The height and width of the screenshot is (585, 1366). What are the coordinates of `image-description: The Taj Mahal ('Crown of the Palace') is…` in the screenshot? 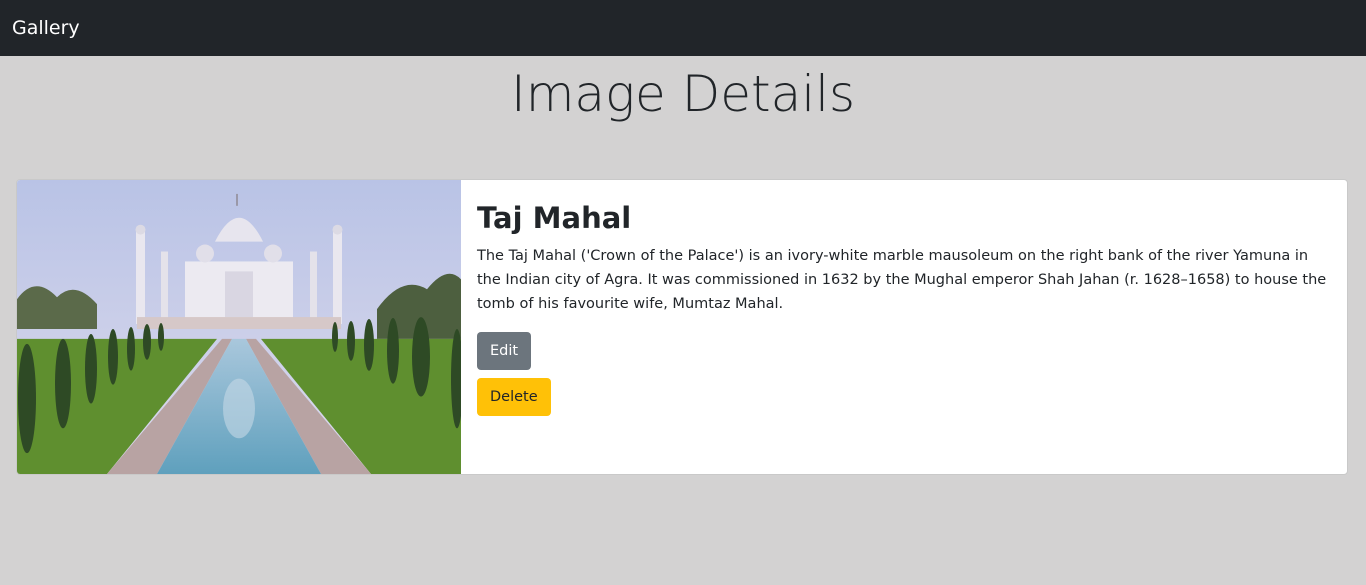 It's located at (902, 280).